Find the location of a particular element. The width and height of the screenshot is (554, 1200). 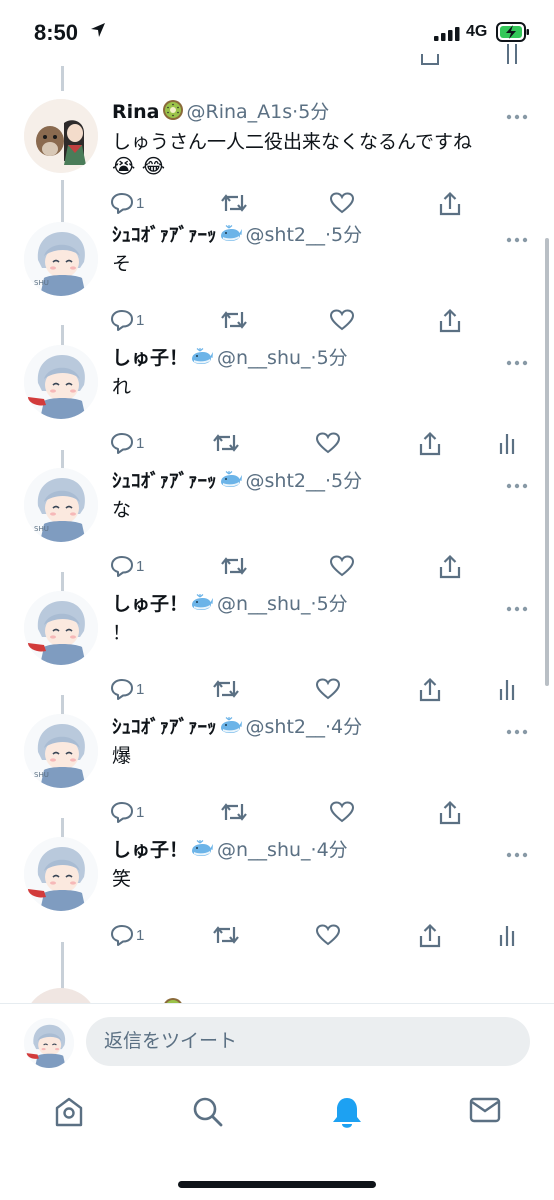

home-icon is located at coordinates (69, 1114).